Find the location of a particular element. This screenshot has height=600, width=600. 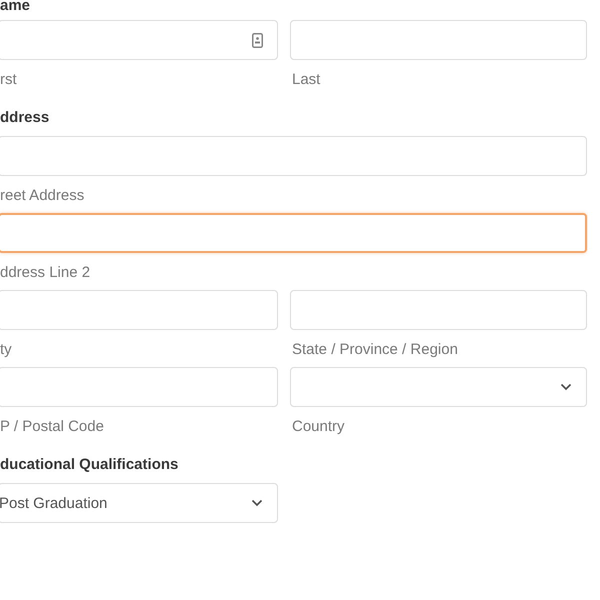

field-caption: Country is located at coordinates (319, 427).